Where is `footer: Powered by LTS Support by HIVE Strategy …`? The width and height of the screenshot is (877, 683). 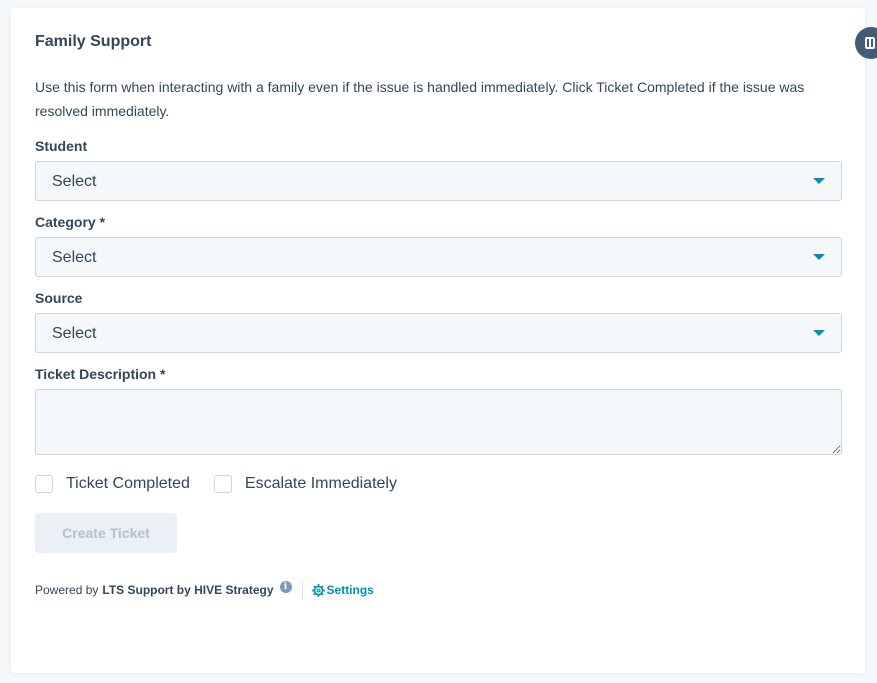
footer: Powered by LTS Support by HIVE Strategy … is located at coordinates (438, 590).